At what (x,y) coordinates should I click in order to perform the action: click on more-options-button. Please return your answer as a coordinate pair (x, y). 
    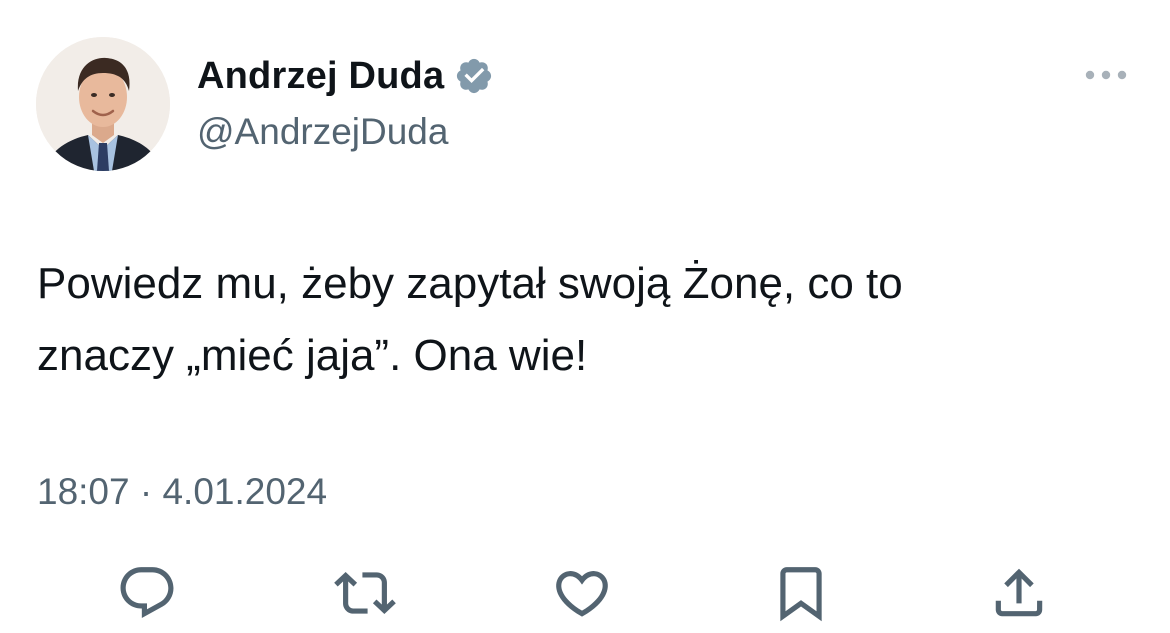
    Looking at the image, I should click on (1106, 75).